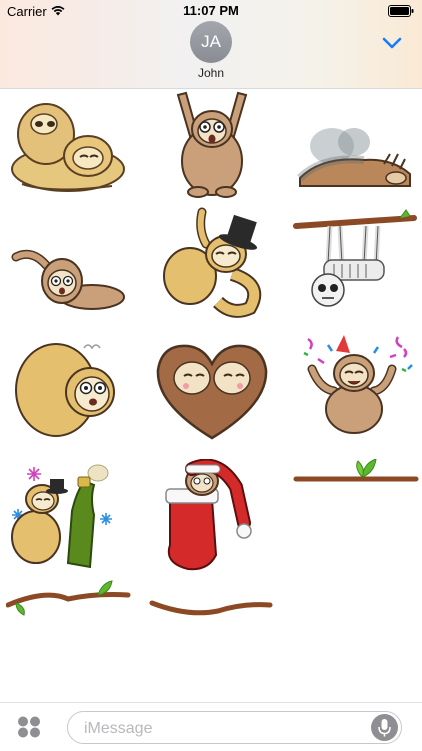 This screenshot has height=751, width=422. I want to click on branch-icon, so click(211, 608).